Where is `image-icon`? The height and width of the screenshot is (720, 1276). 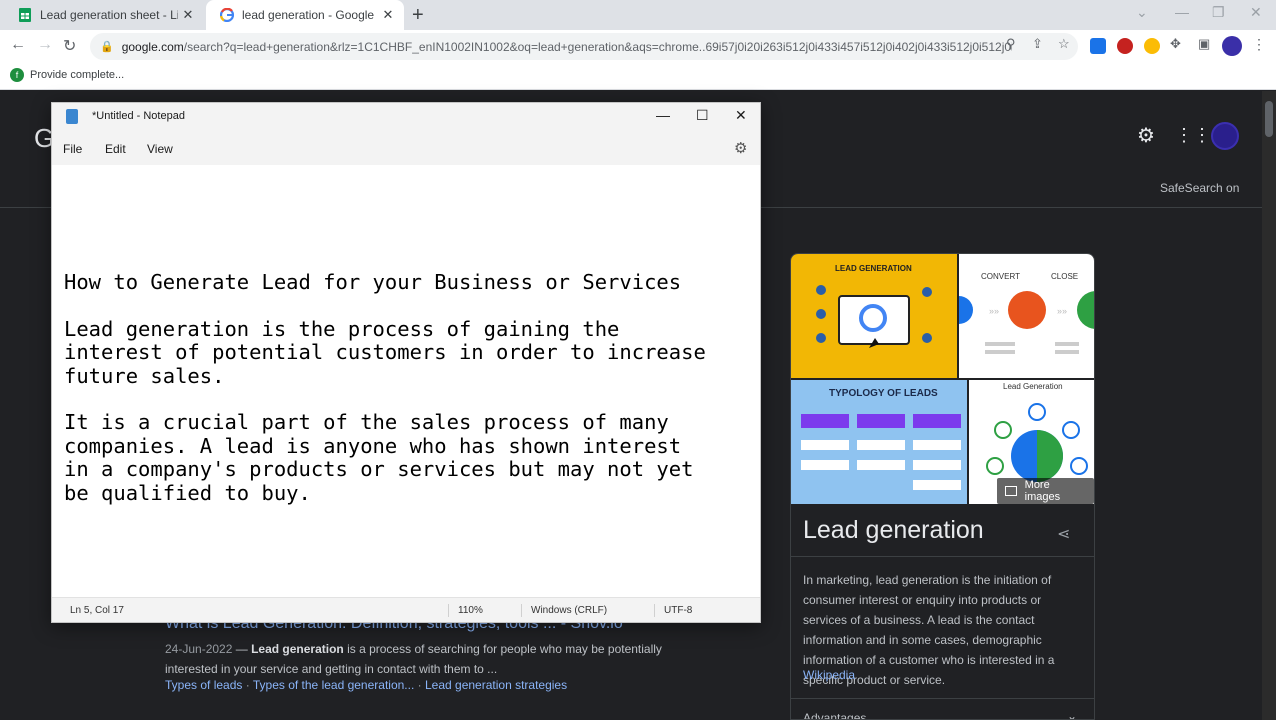
image-icon is located at coordinates (1011, 491).